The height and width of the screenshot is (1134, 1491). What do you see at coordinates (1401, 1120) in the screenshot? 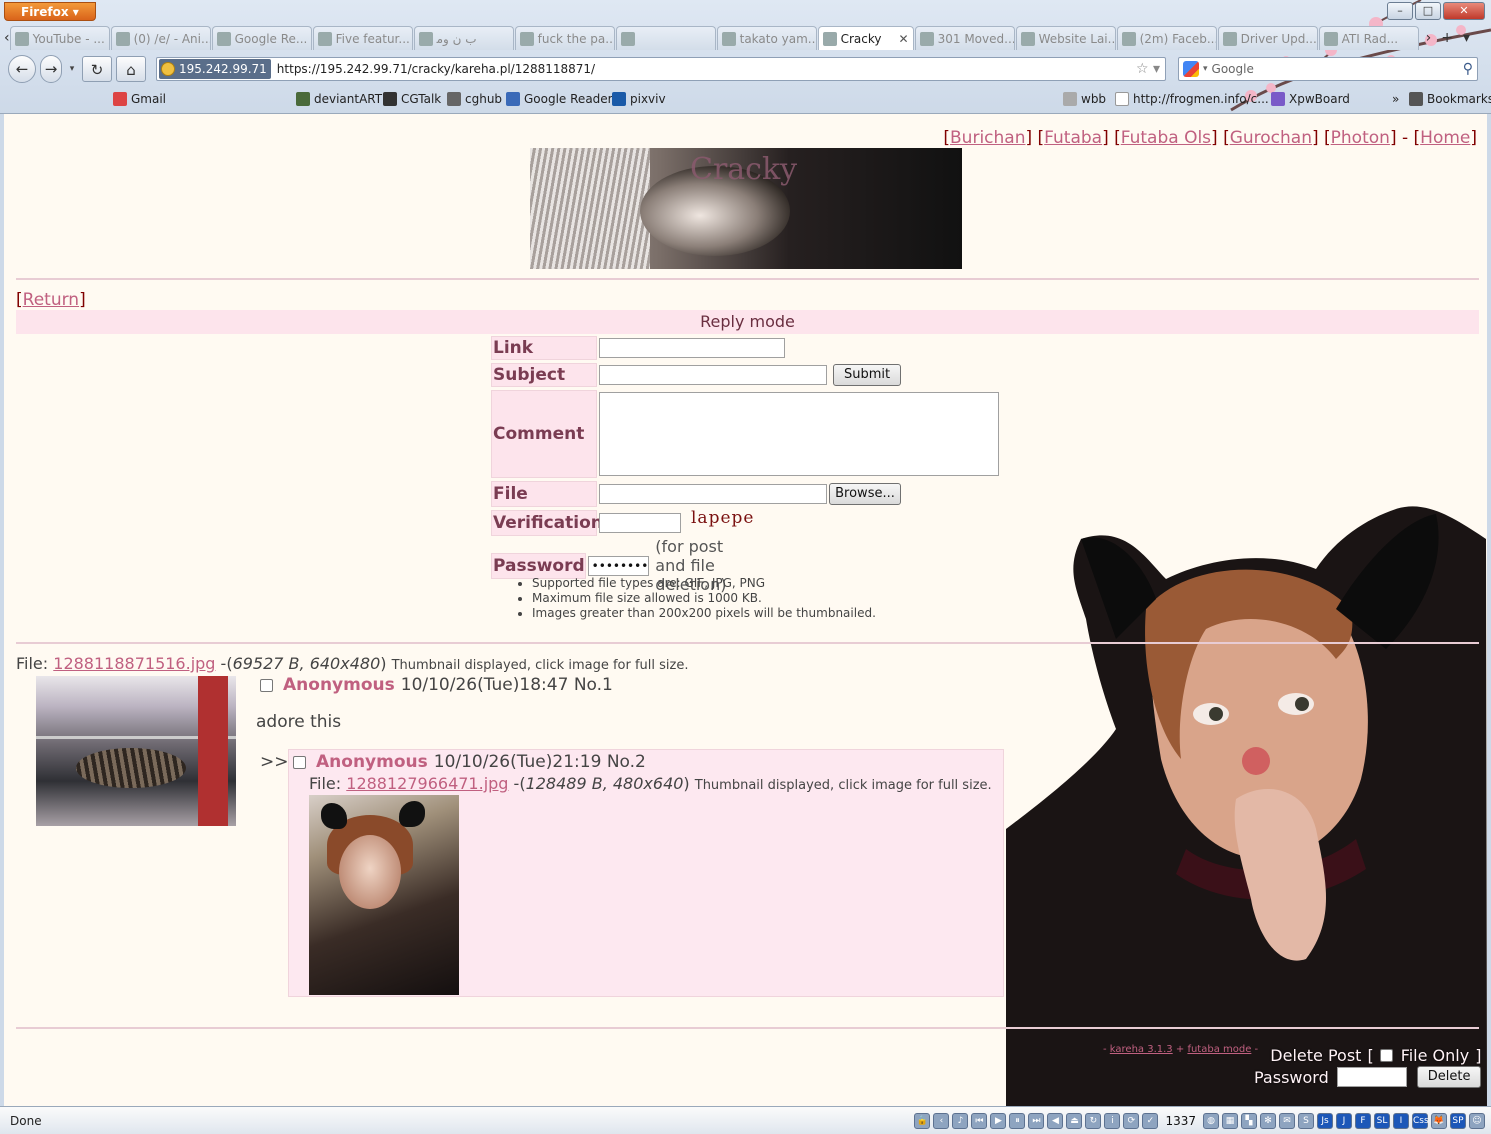
I see `iframe-icon: I` at bounding box center [1401, 1120].